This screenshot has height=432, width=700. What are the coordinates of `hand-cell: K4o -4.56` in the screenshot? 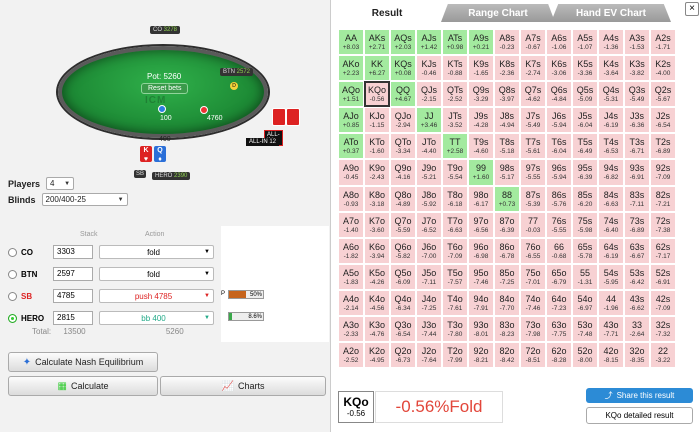 It's located at (377, 303).